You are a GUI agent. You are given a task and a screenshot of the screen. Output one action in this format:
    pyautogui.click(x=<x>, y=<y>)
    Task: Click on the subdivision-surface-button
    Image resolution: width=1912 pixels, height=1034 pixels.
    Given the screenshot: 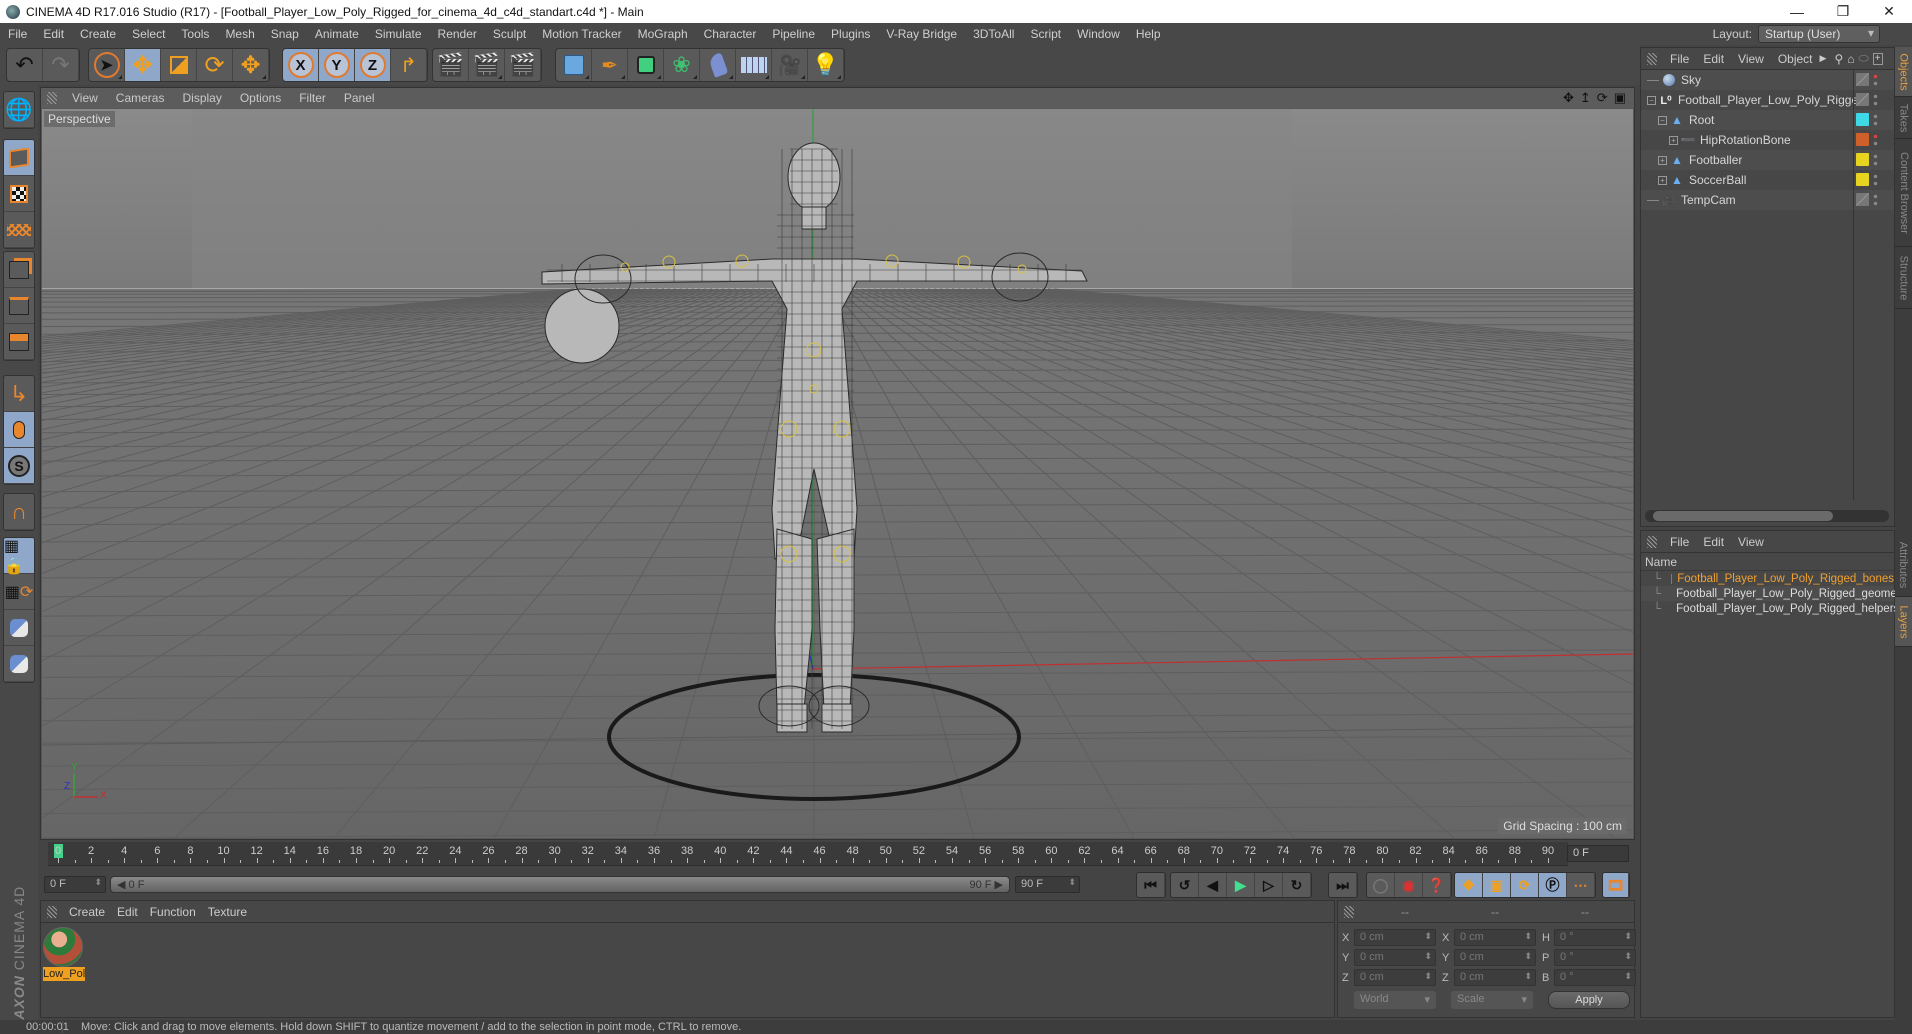 What is the action you would take?
    pyautogui.click(x=646, y=65)
    